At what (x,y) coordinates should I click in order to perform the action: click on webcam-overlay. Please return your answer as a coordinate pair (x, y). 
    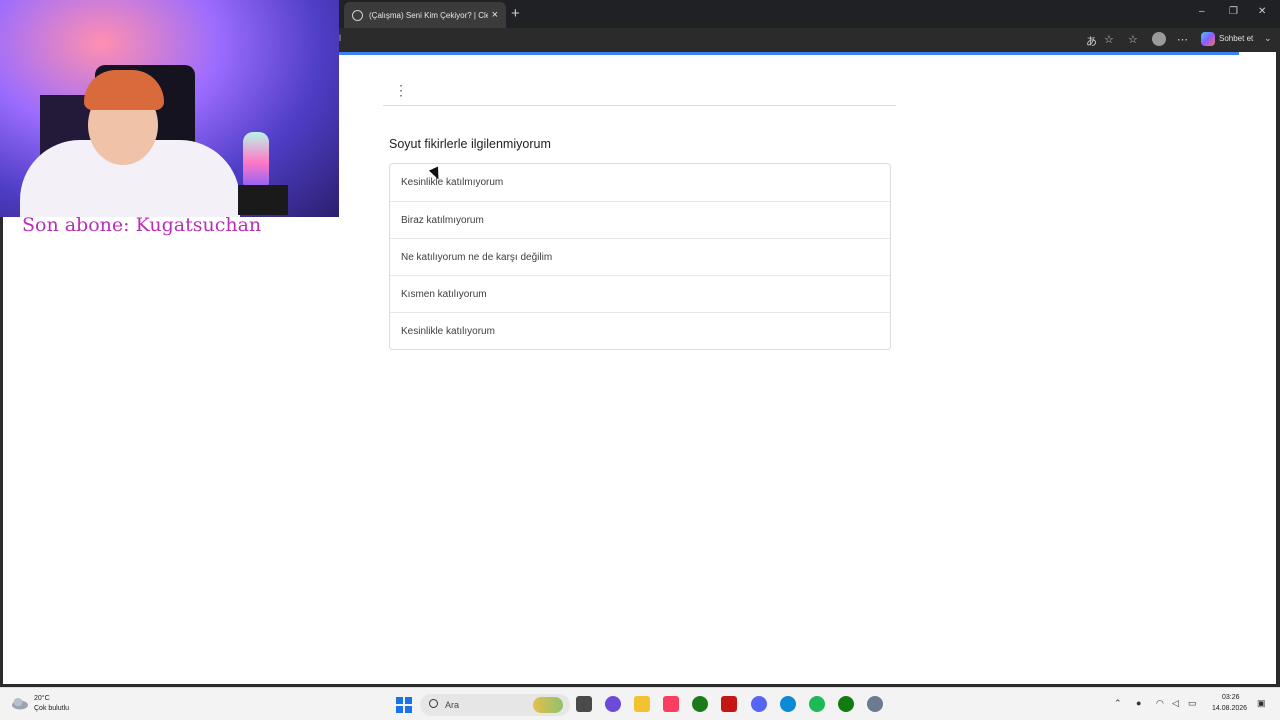
    Looking at the image, I should click on (169, 108).